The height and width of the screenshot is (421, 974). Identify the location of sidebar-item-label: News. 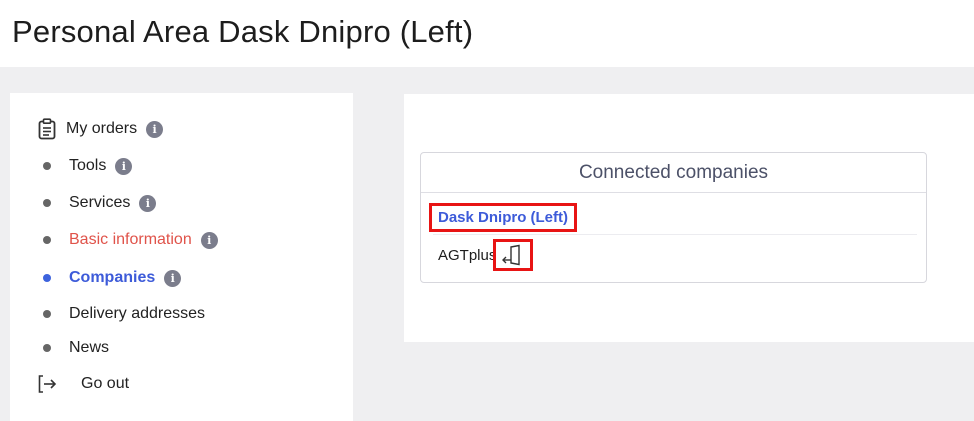
(89, 347).